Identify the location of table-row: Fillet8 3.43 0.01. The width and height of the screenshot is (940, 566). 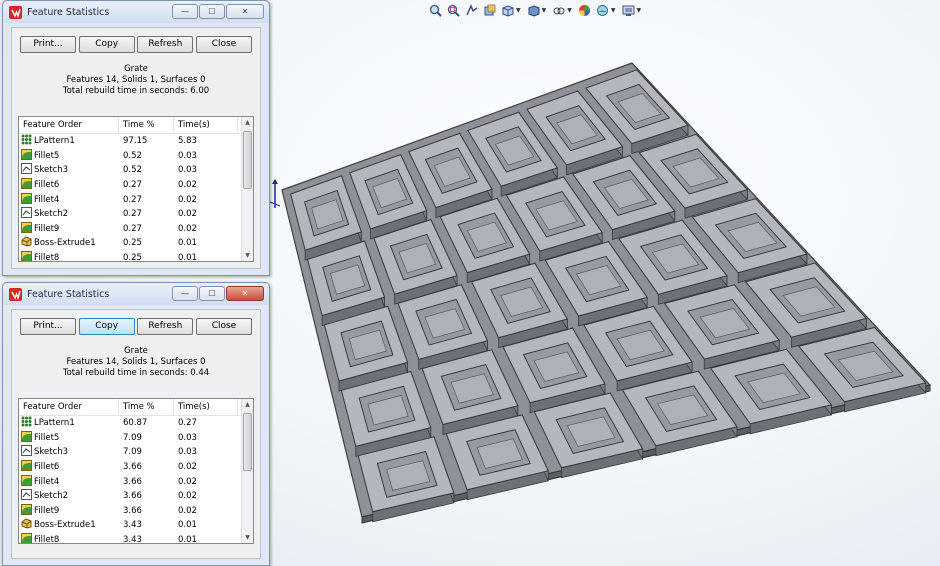
(136, 538).